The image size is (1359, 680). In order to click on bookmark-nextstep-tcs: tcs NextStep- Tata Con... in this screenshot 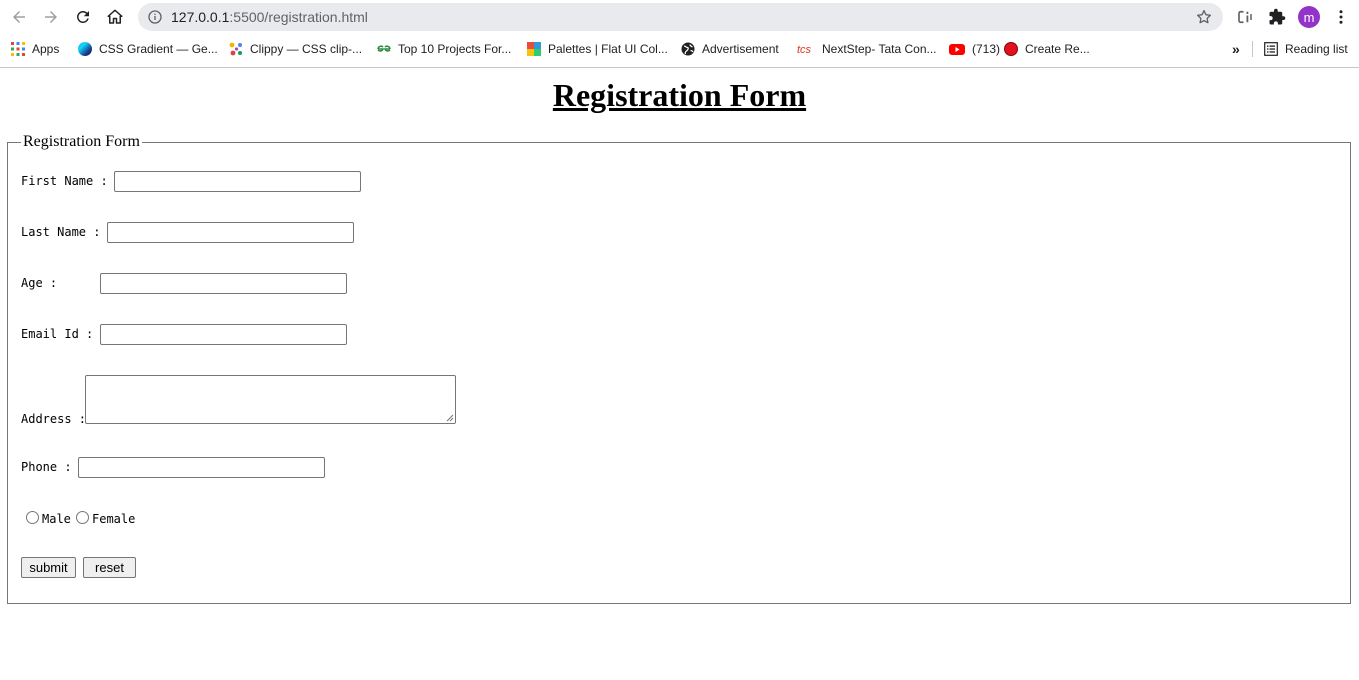, I will do `click(867, 49)`.